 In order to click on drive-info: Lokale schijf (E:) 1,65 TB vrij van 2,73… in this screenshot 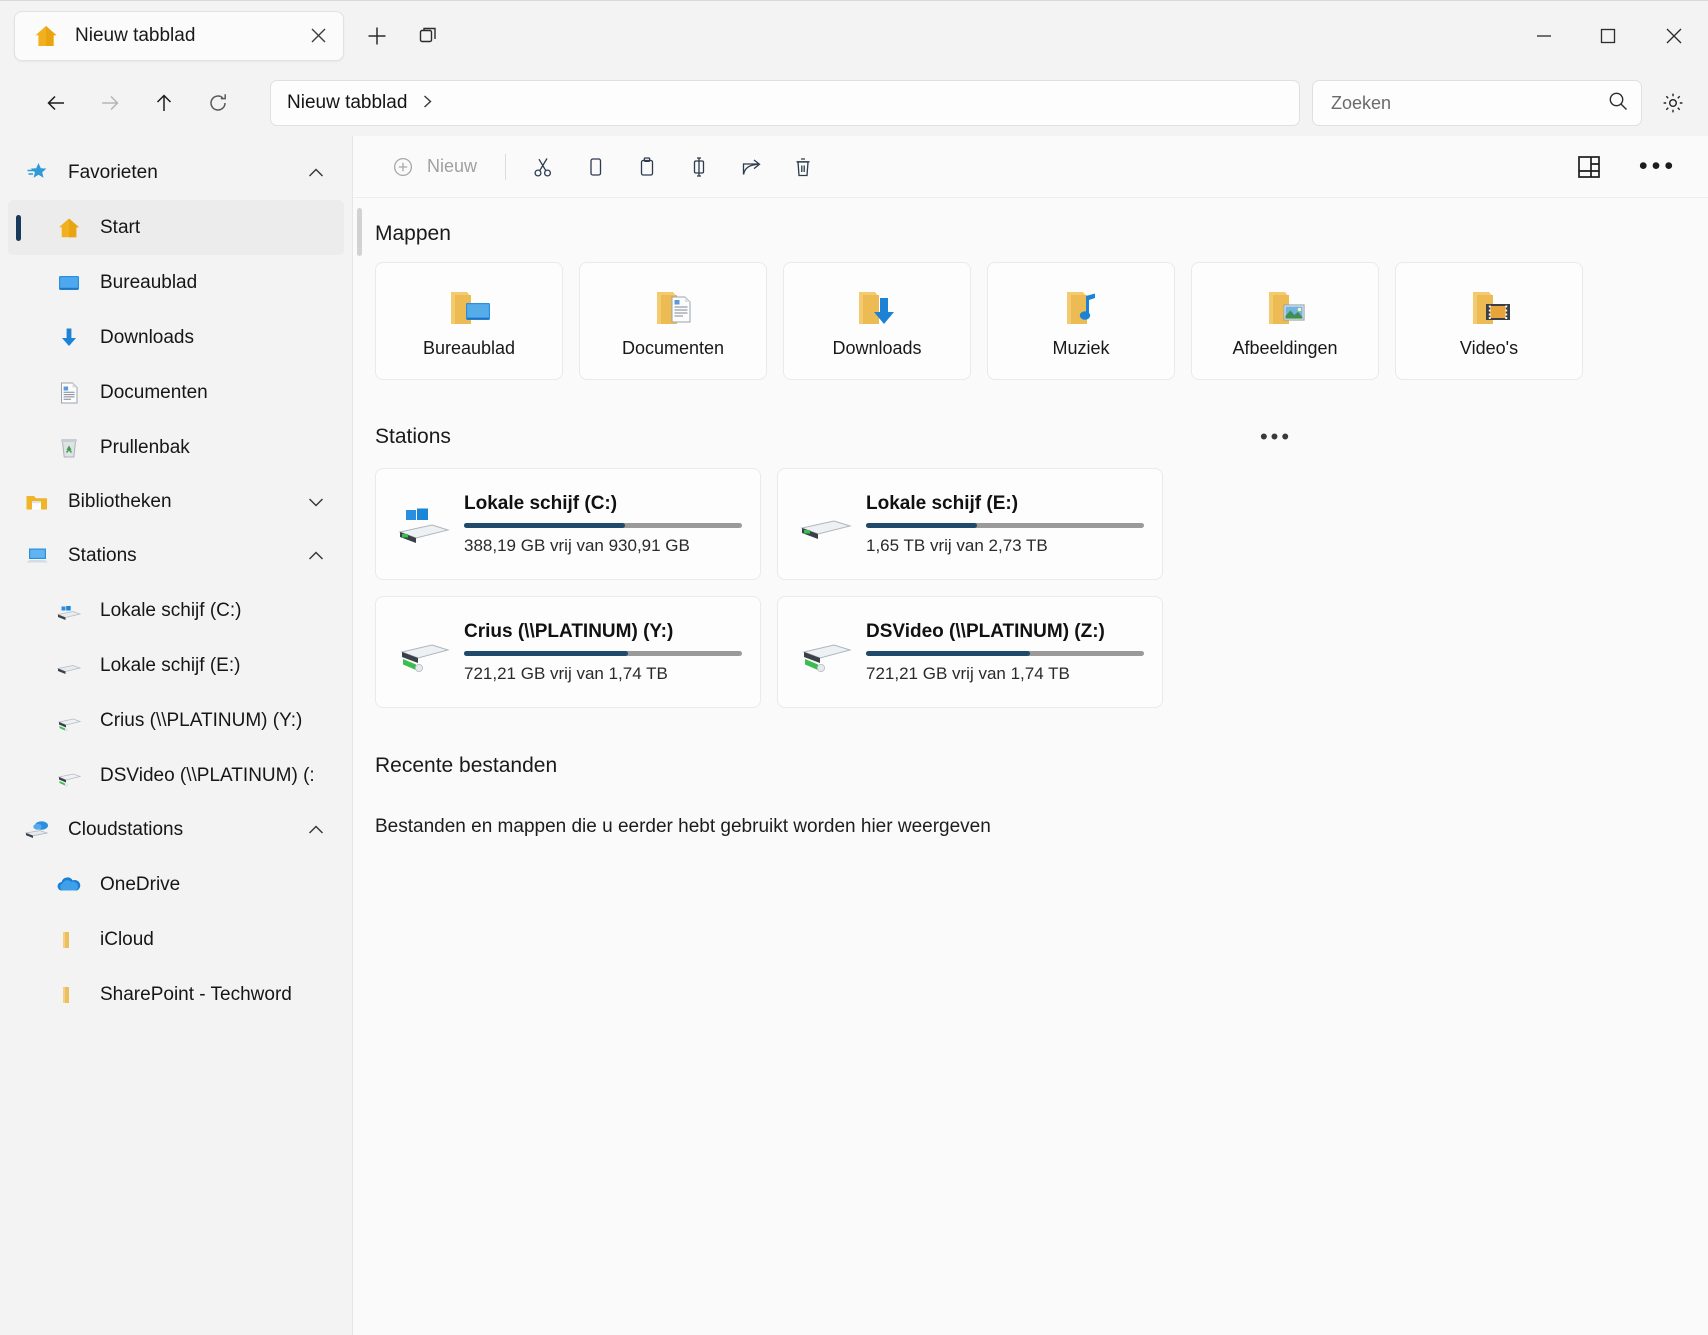, I will do `click(1006, 524)`.